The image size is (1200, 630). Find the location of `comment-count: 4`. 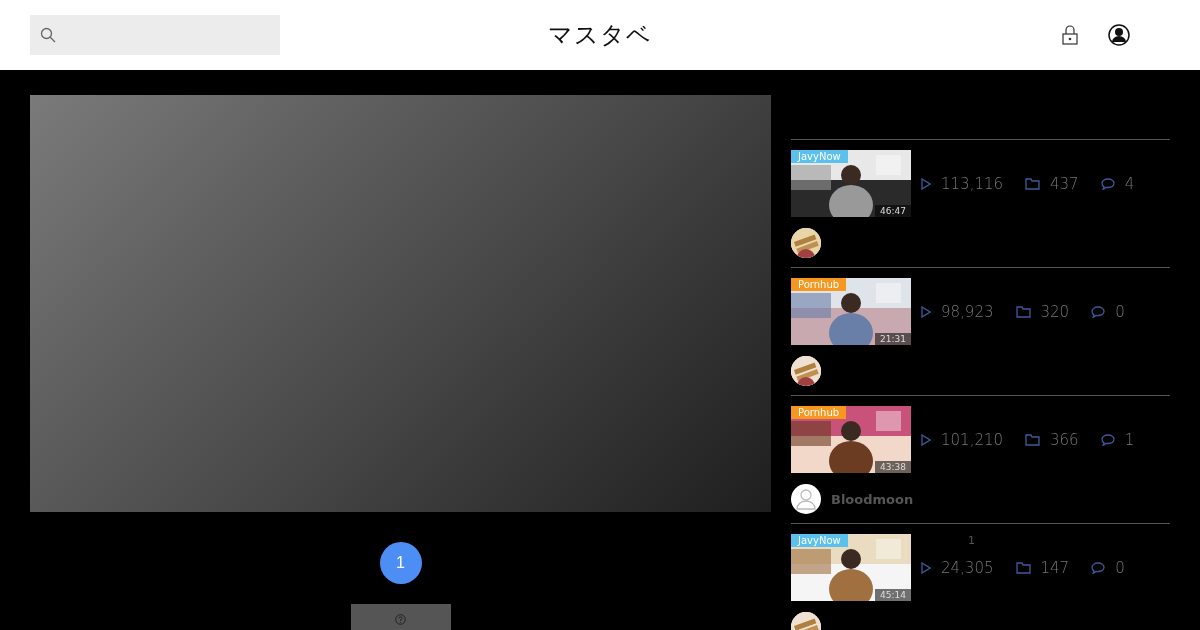

comment-count: 4 is located at coordinates (1129, 183).